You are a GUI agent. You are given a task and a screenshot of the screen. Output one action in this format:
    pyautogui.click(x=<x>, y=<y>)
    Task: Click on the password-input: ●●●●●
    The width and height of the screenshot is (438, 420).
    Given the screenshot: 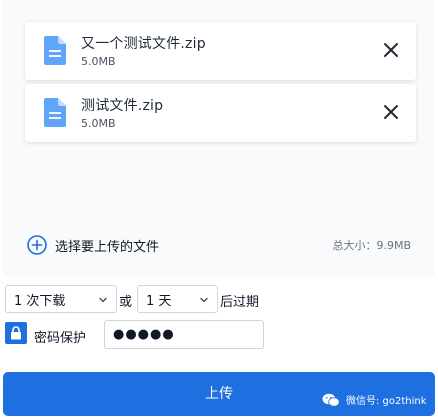 What is the action you would take?
    pyautogui.click(x=184, y=334)
    